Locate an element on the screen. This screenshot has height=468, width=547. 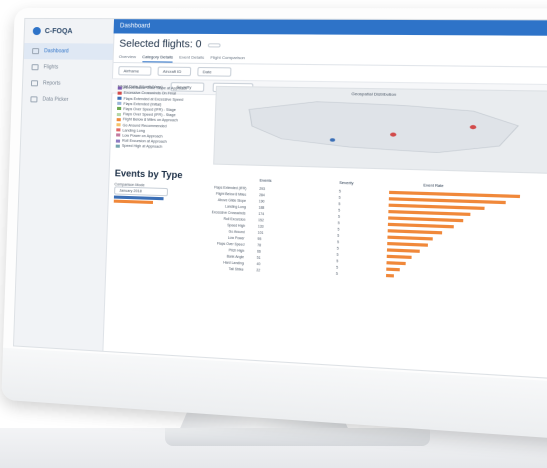
legend-label: Flaps Extended at Excessive Speed is located at coordinates (153, 99).